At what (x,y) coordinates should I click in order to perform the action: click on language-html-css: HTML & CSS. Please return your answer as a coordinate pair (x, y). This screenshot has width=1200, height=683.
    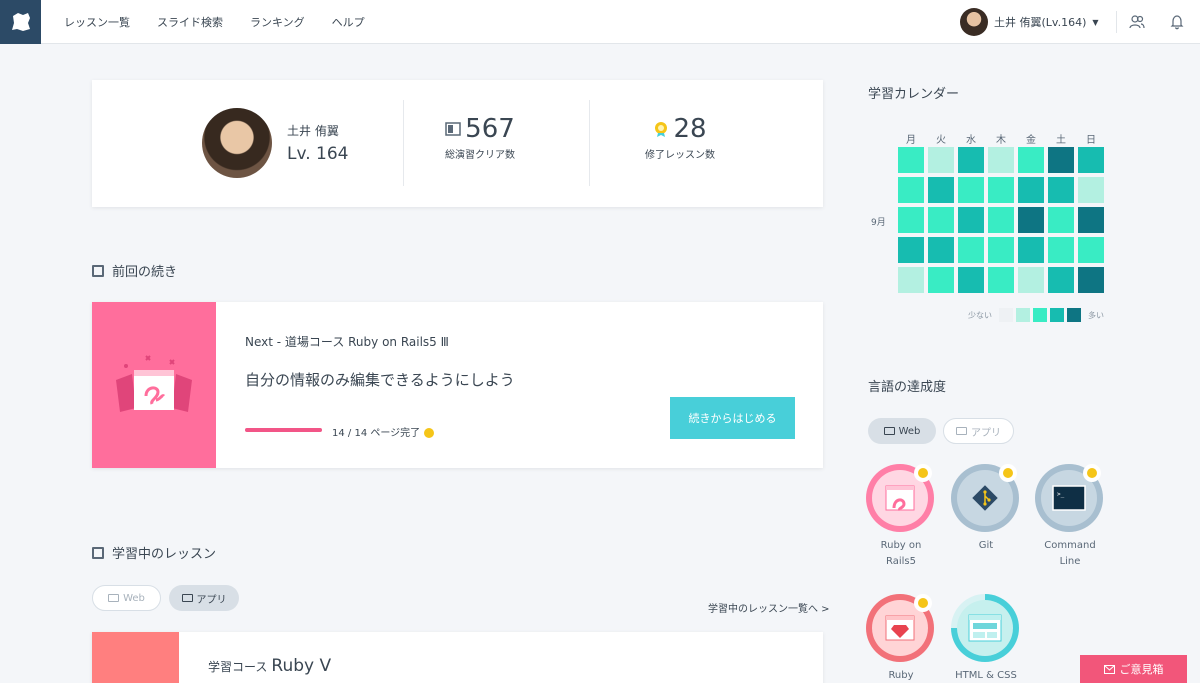
    Looking at the image, I should click on (986, 638).